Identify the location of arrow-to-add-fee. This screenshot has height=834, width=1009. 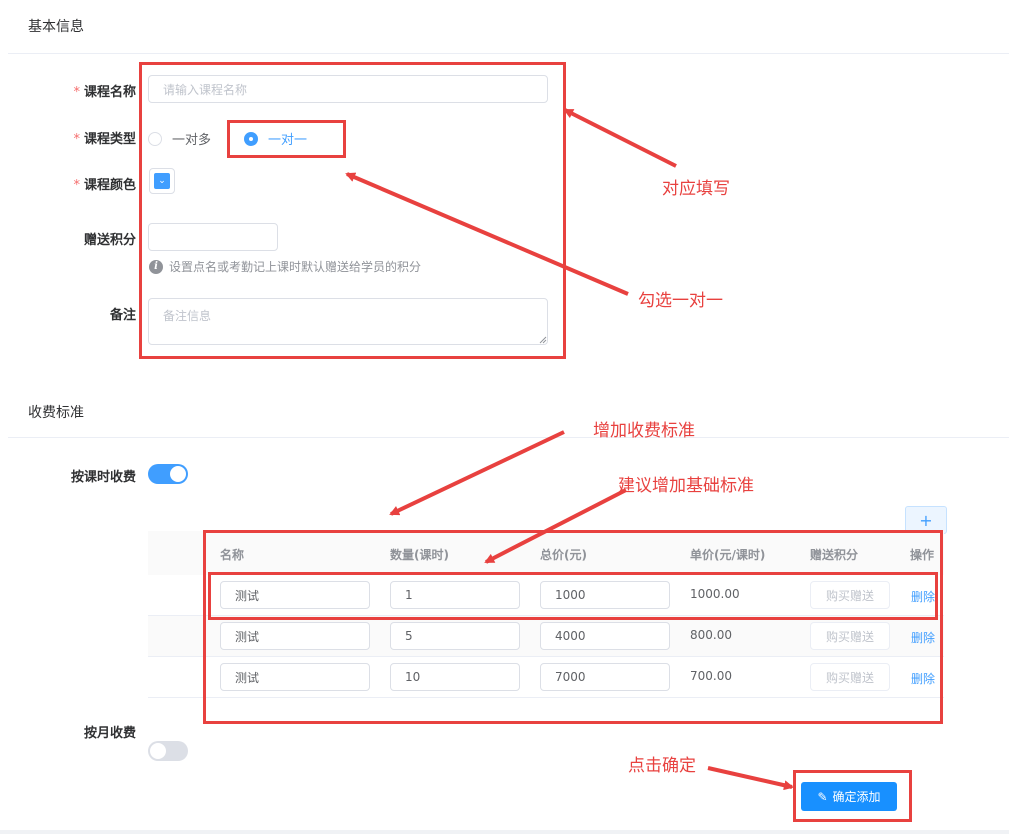
(477, 473).